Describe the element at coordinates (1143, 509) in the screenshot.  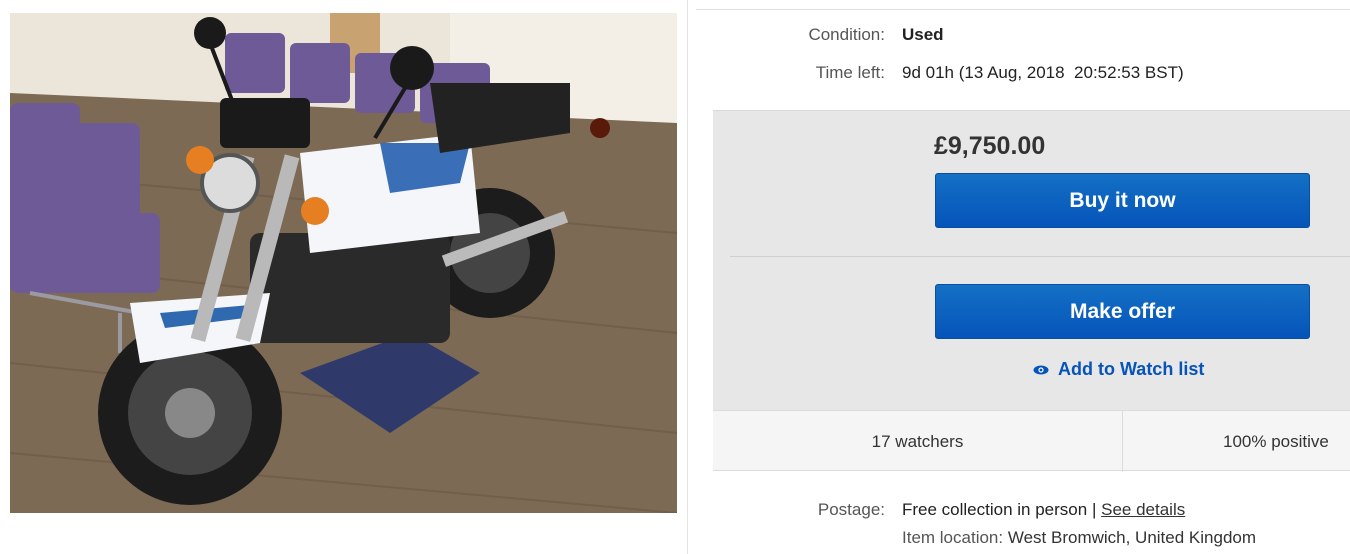
I see `see-details-link: See details` at that location.